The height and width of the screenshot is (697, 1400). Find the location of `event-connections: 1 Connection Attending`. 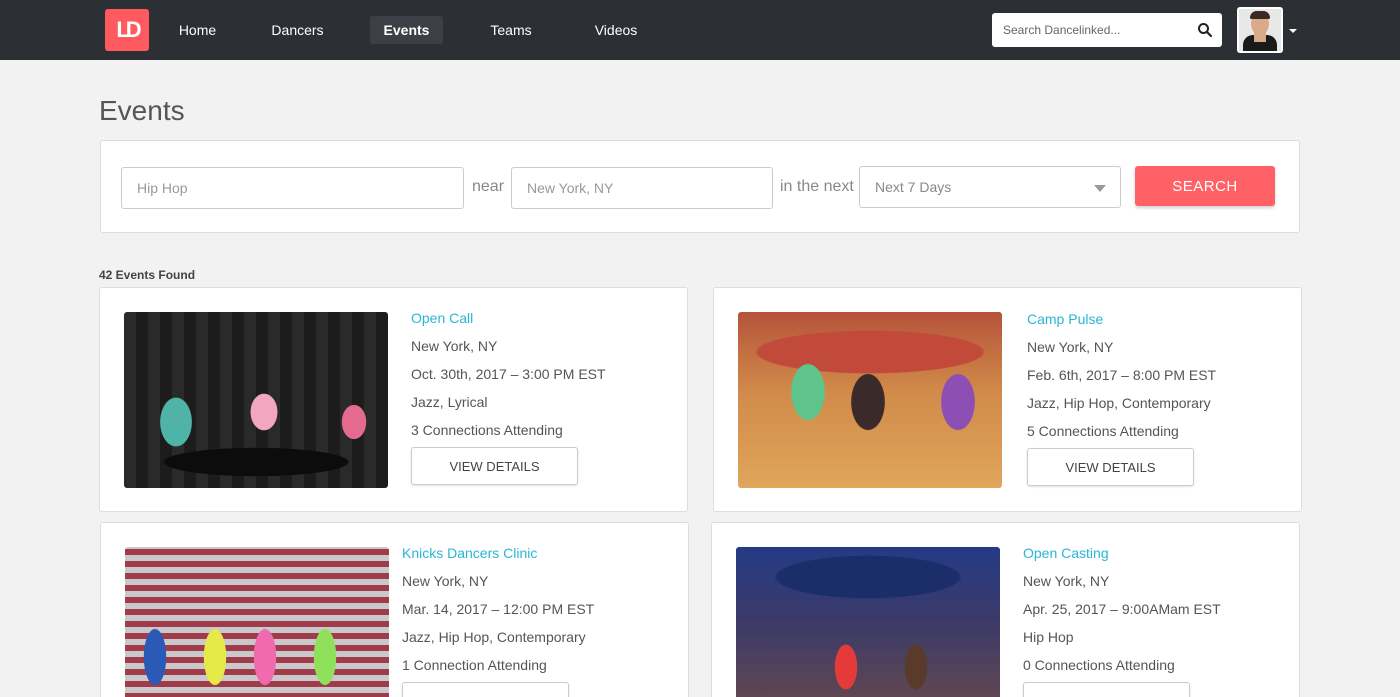

event-connections: 1 Connection Attending is located at coordinates (474, 665).